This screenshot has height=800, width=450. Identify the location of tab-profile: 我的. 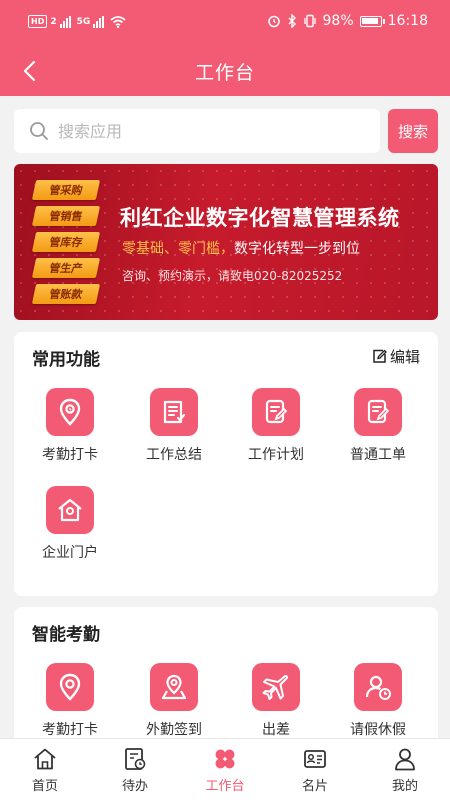
(405, 769).